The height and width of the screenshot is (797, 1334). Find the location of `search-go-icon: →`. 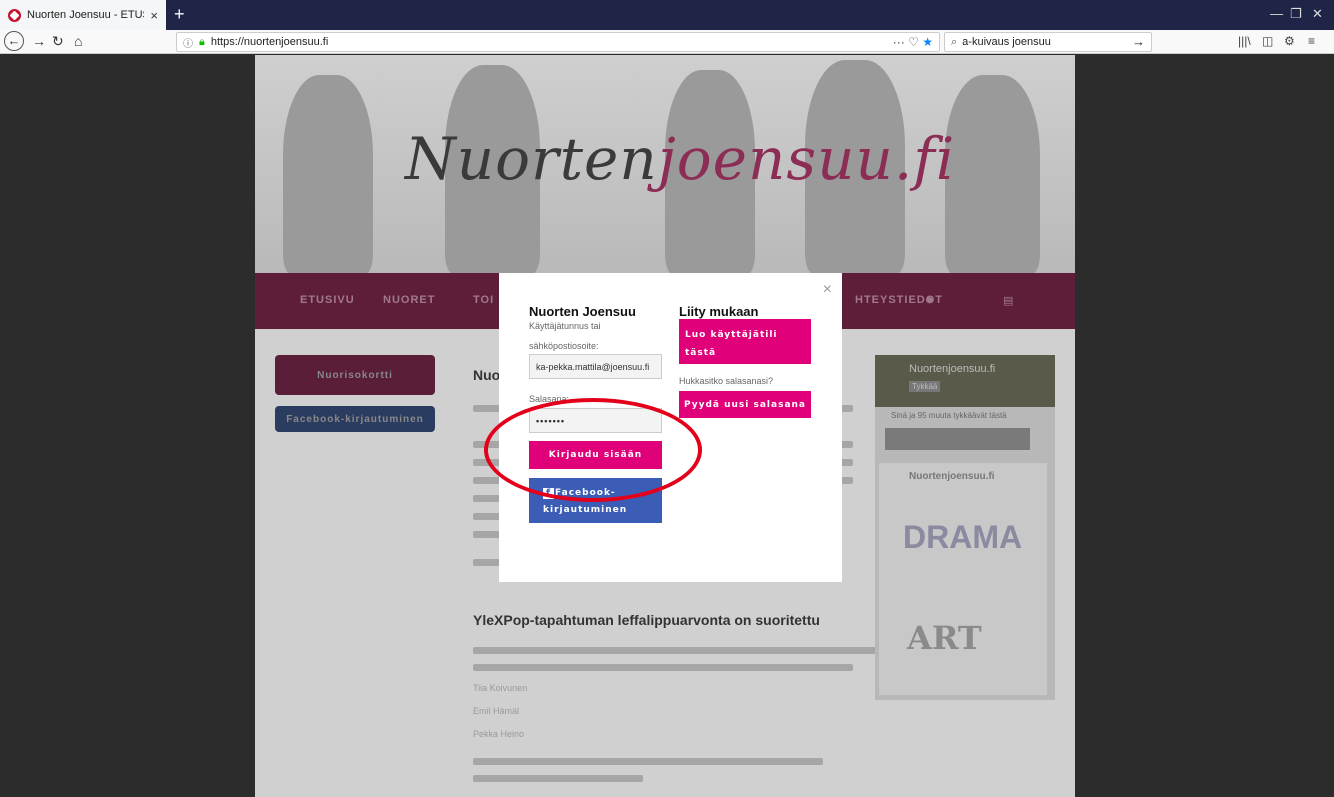

search-go-icon: → is located at coordinates (1138, 41).